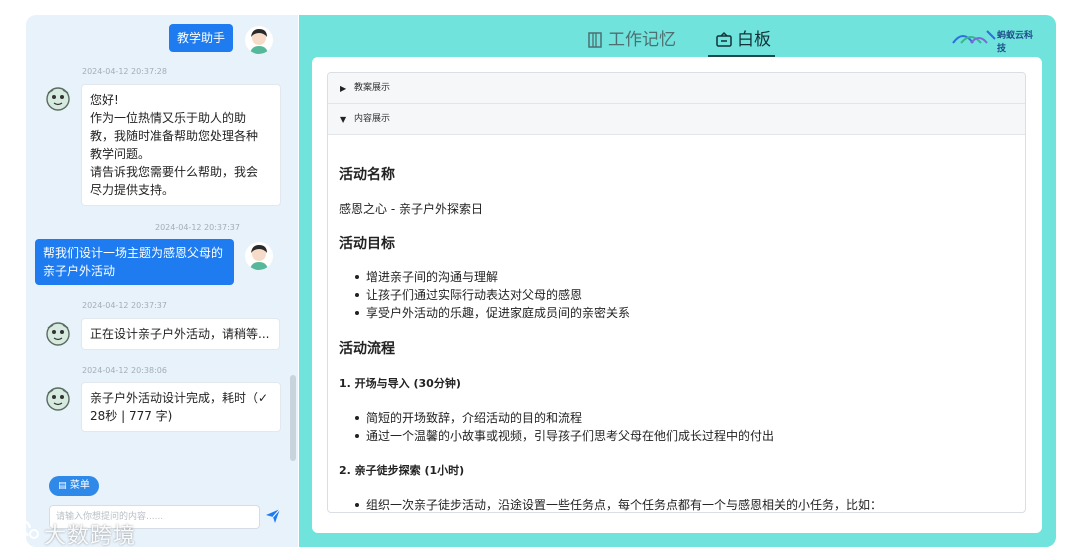 This screenshot has width=1080, height=554. Describe the element at coordinates (642, 40) in the screenshot. I see `tab-label: 工作记忆` at that location.